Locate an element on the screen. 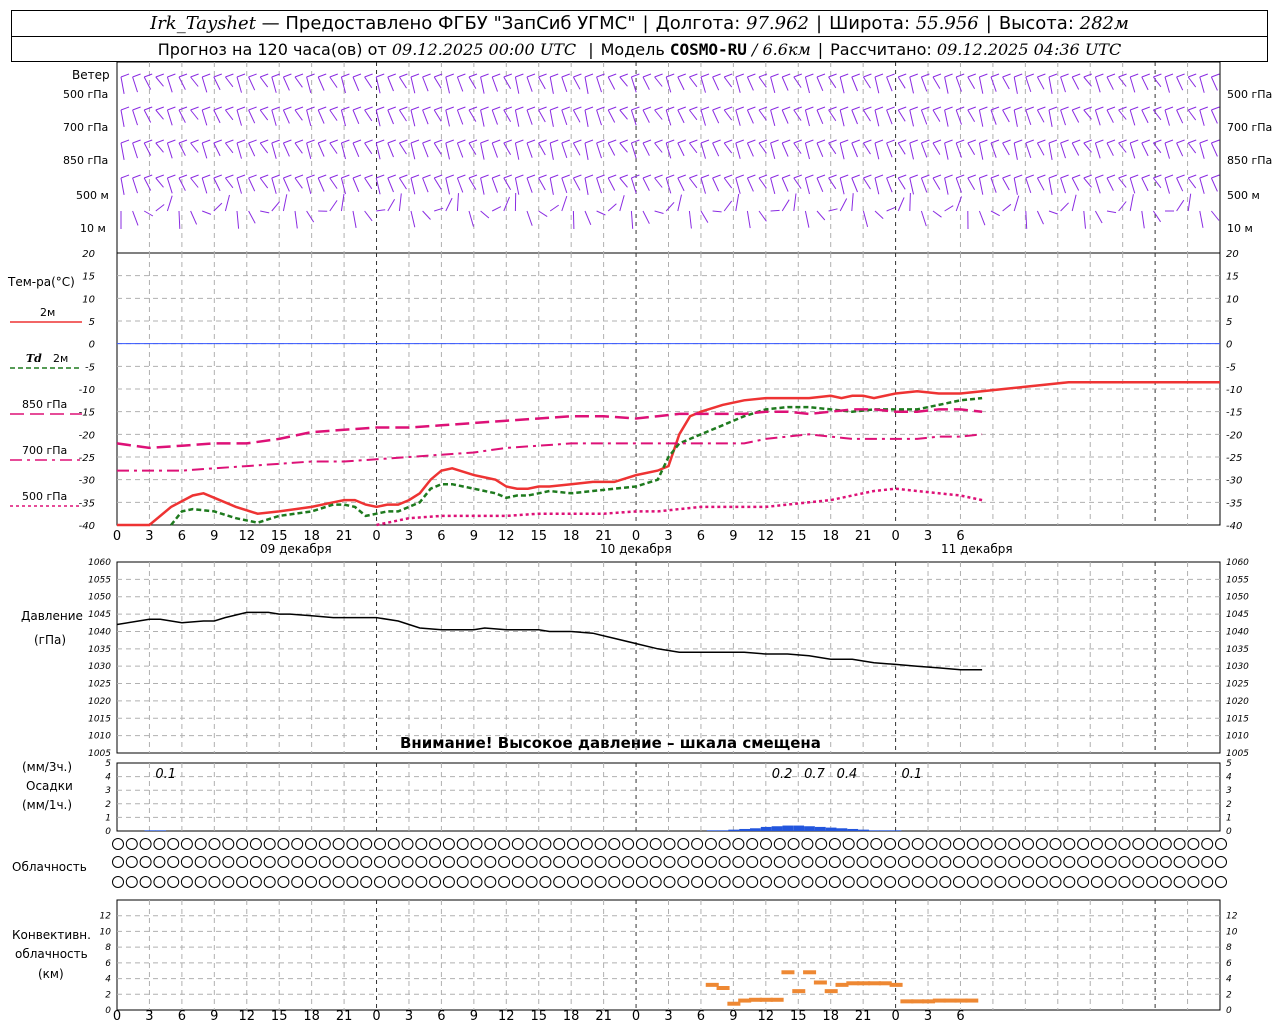  legend-500: 500 гПа is located at coordinates (45, 496).